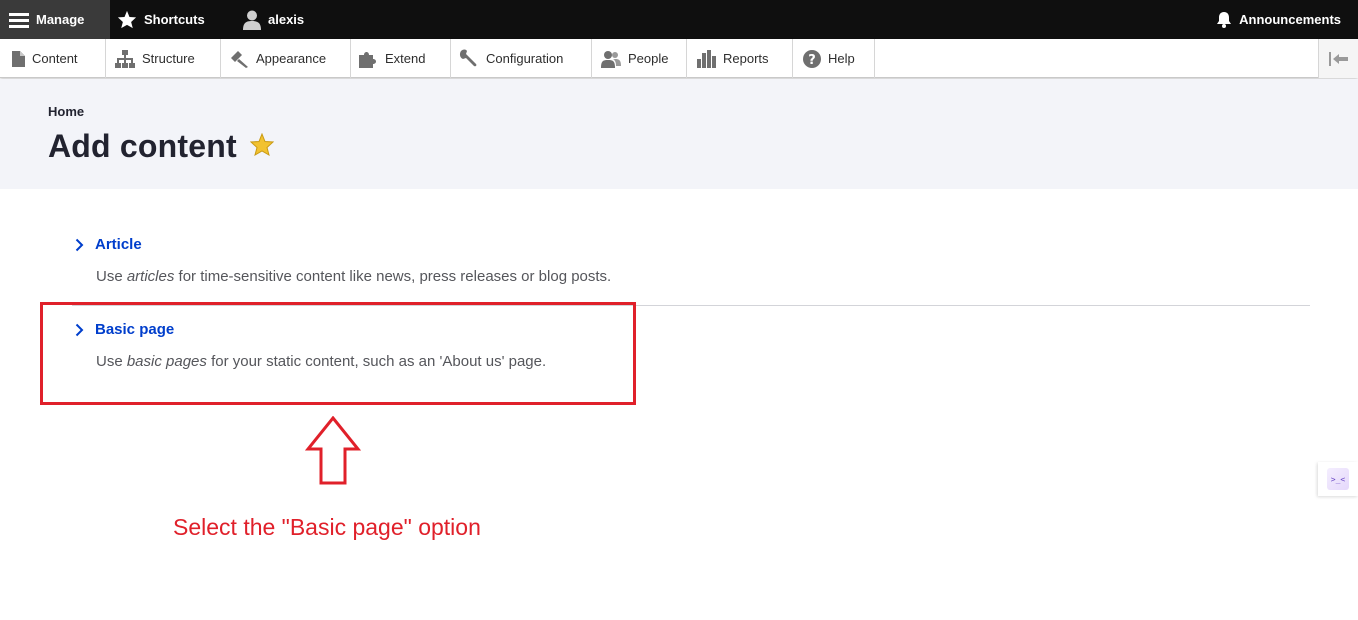 The height and width of the screenshot is (620, 1358). Describe the element at coordinates (286, 19) in the screenshot. I see `user-label: alexis` at that location.